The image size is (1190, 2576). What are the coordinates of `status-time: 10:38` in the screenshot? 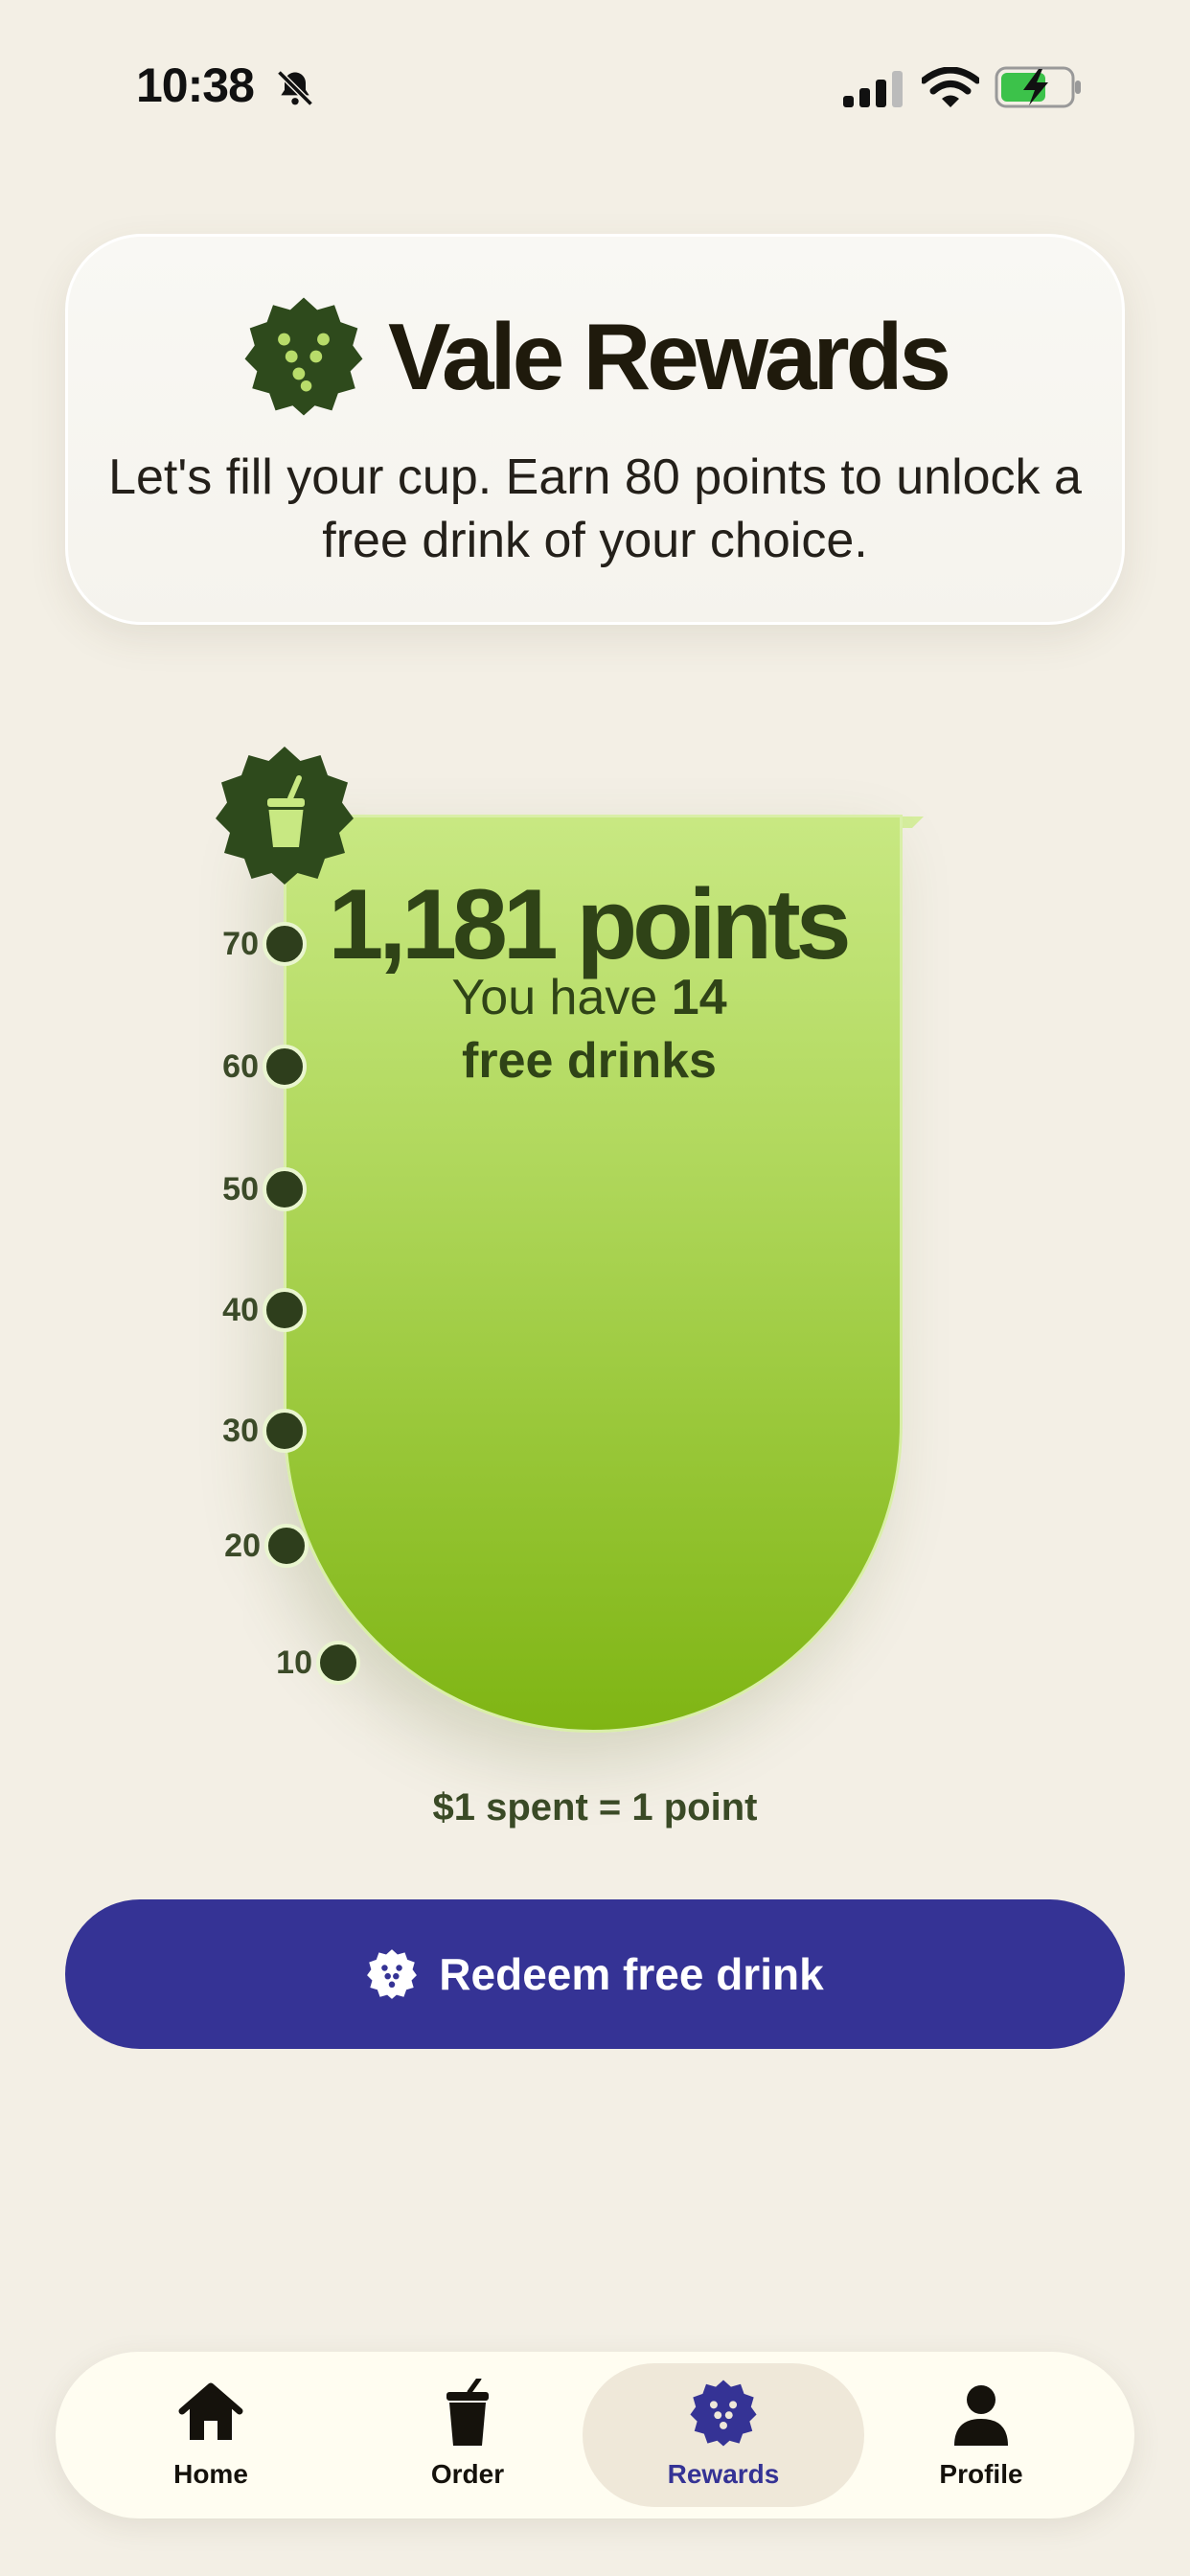 It's located at (195, 85).